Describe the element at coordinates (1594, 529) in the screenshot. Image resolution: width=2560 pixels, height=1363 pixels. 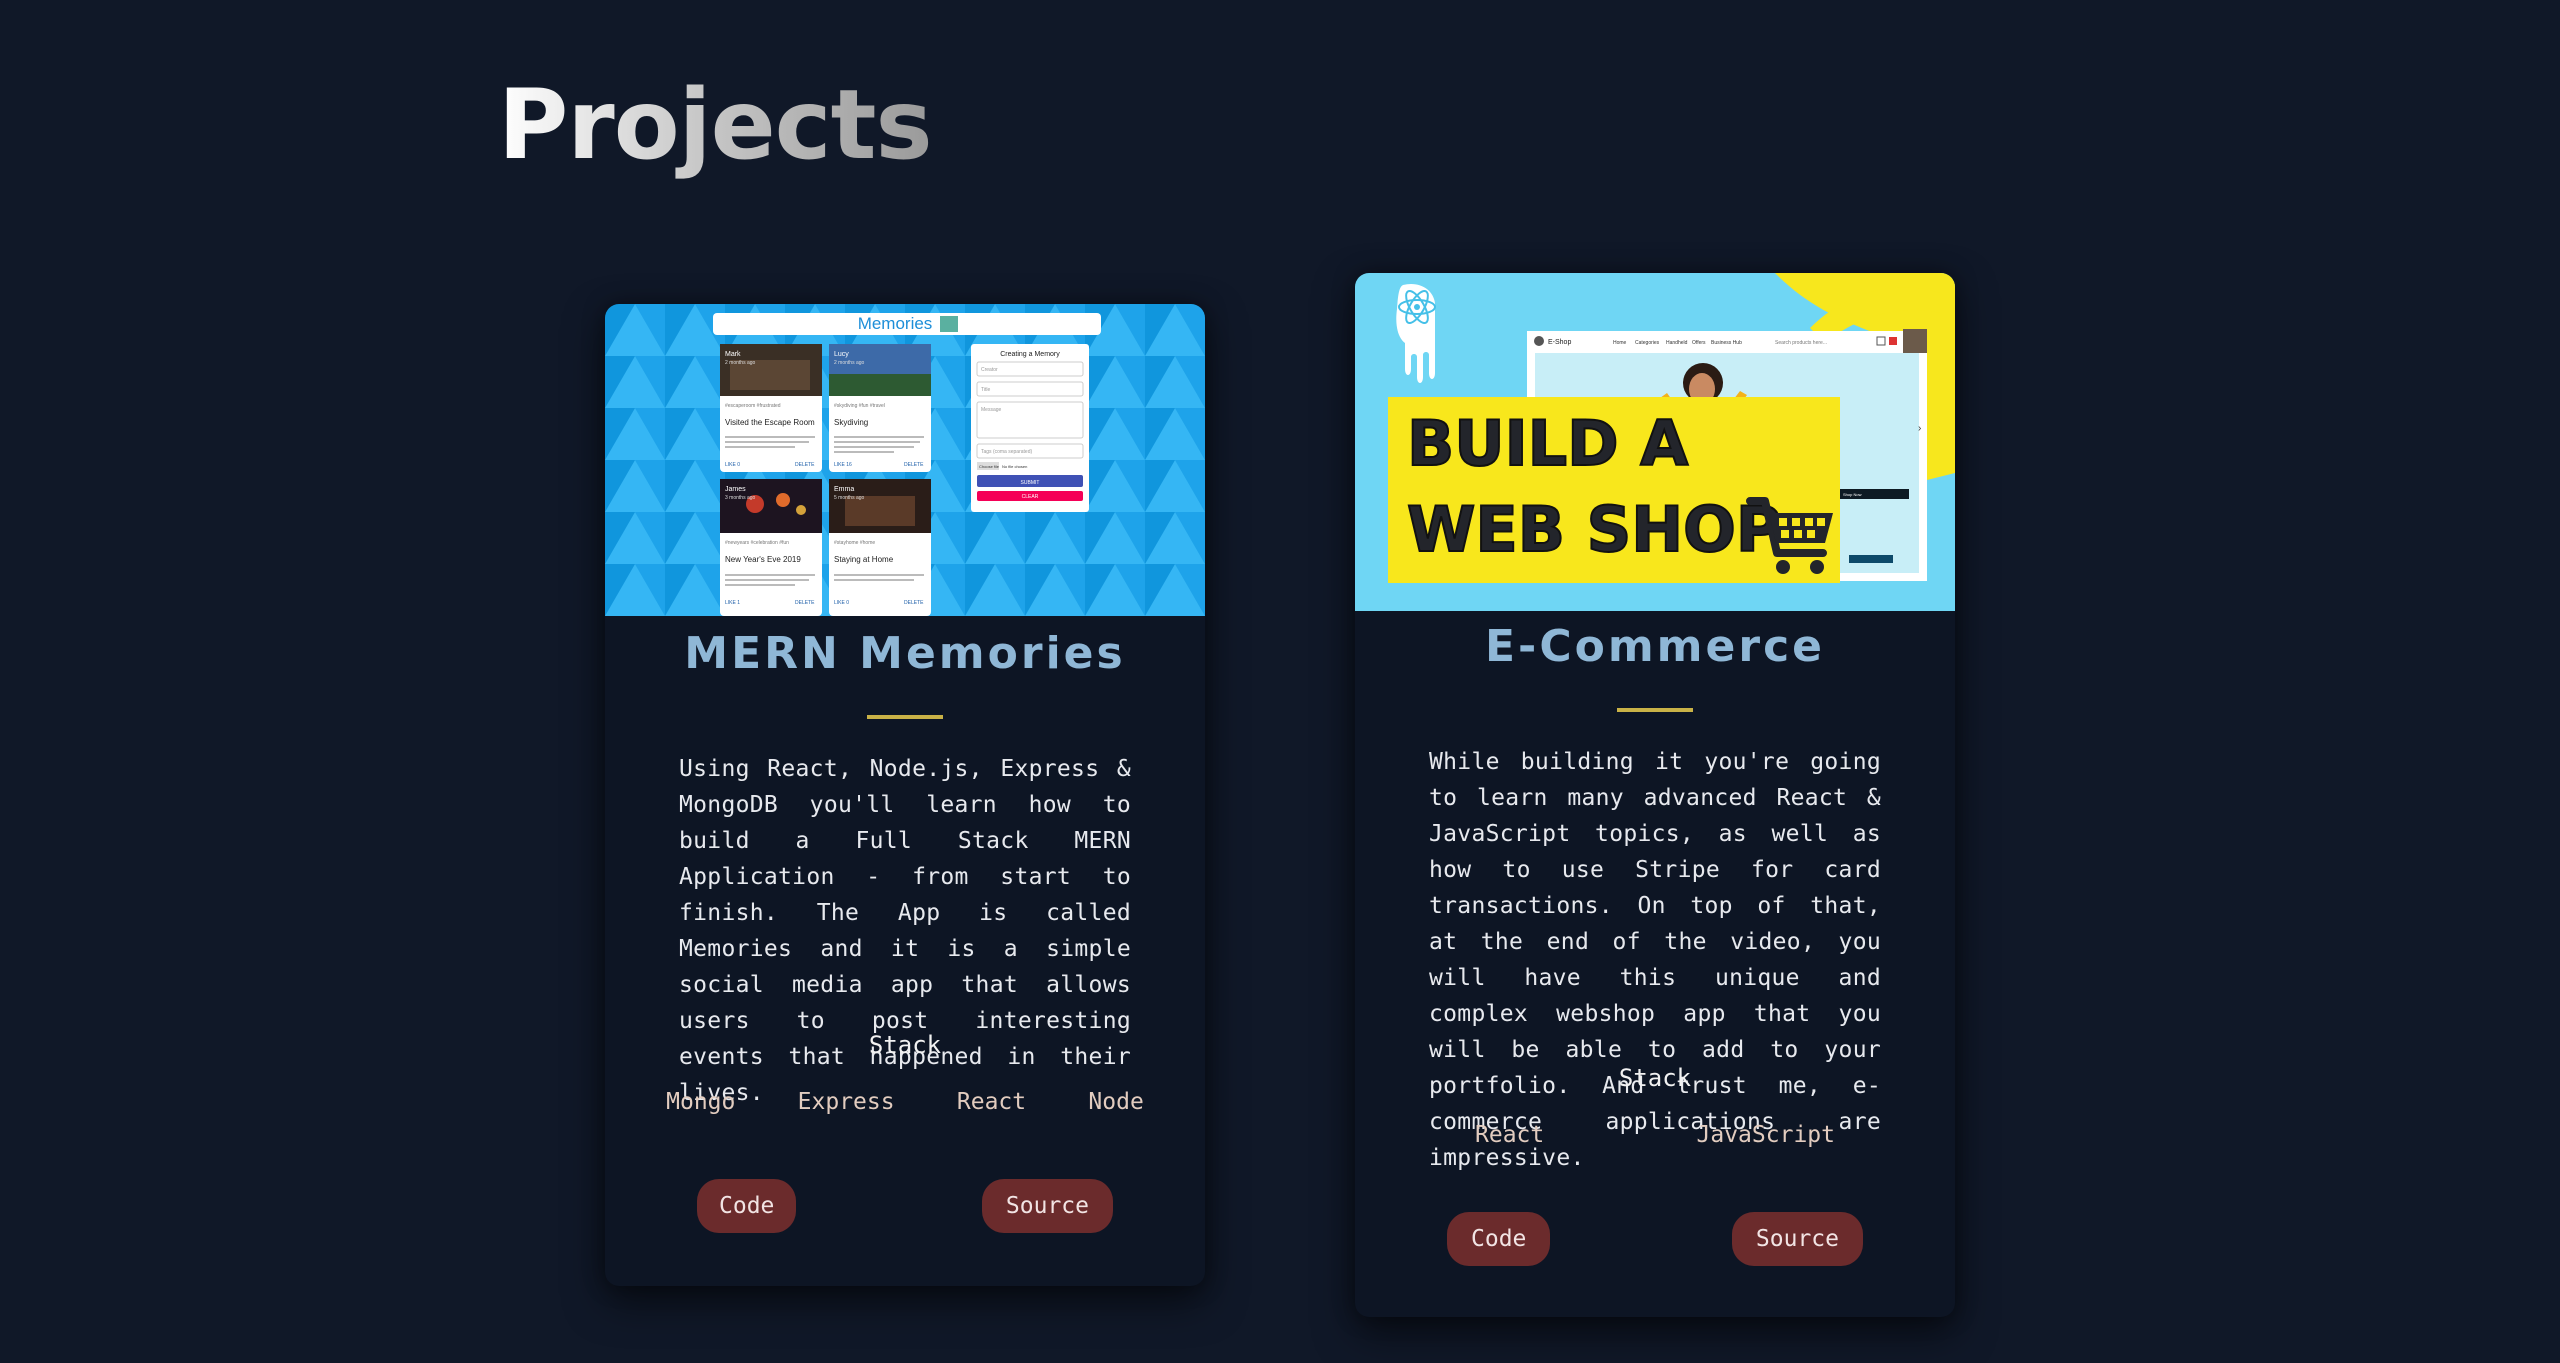
I see `svg-text: WEB SHOP` at that location.